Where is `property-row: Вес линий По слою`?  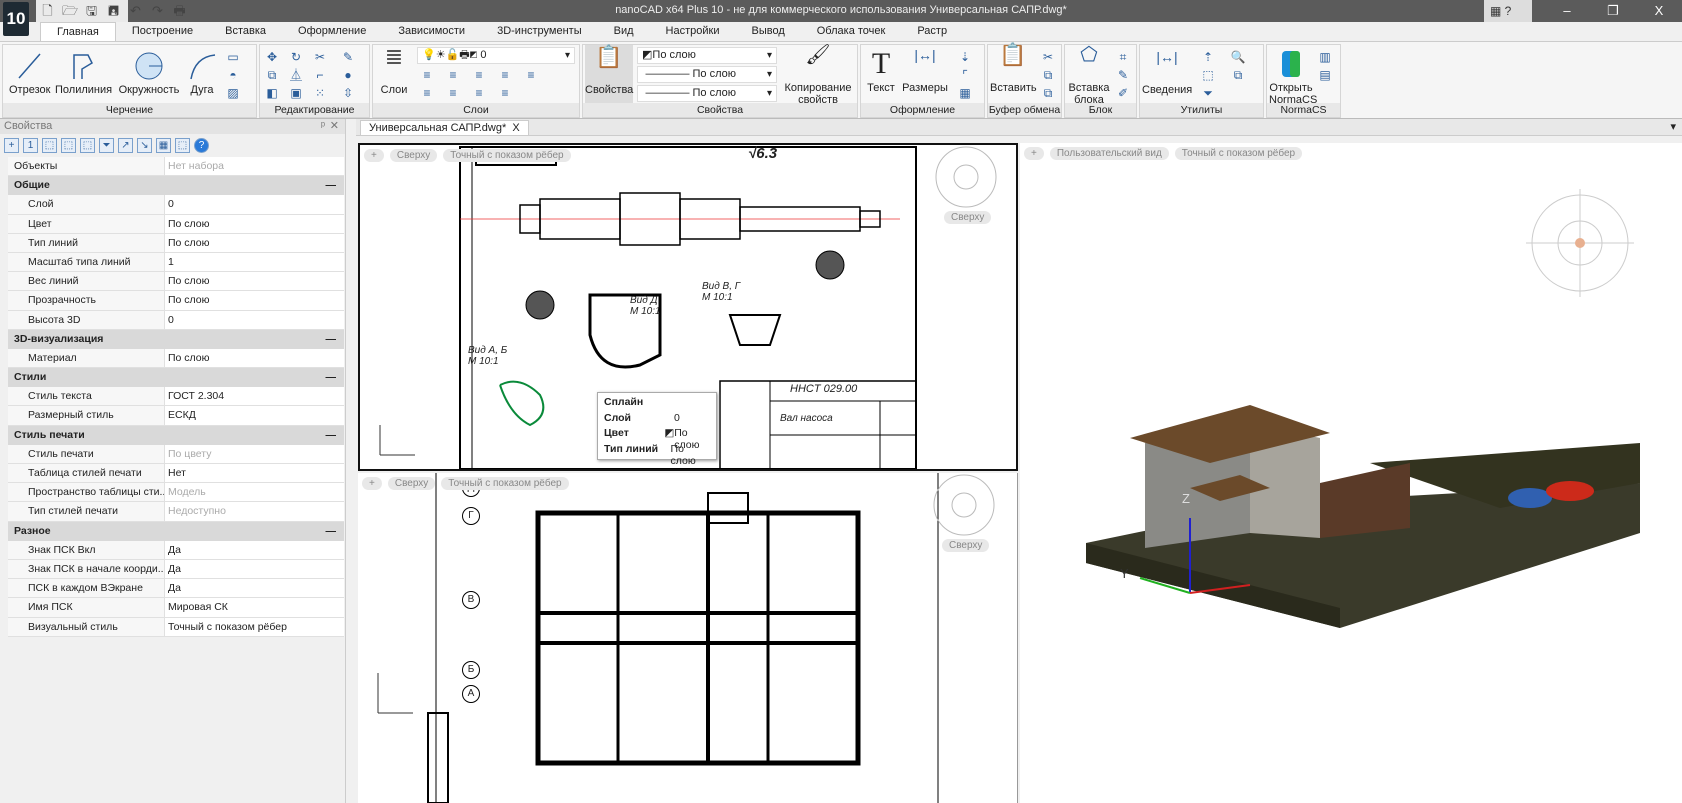
property-row: Вес линий По слою is located at coordinates (176, 282).